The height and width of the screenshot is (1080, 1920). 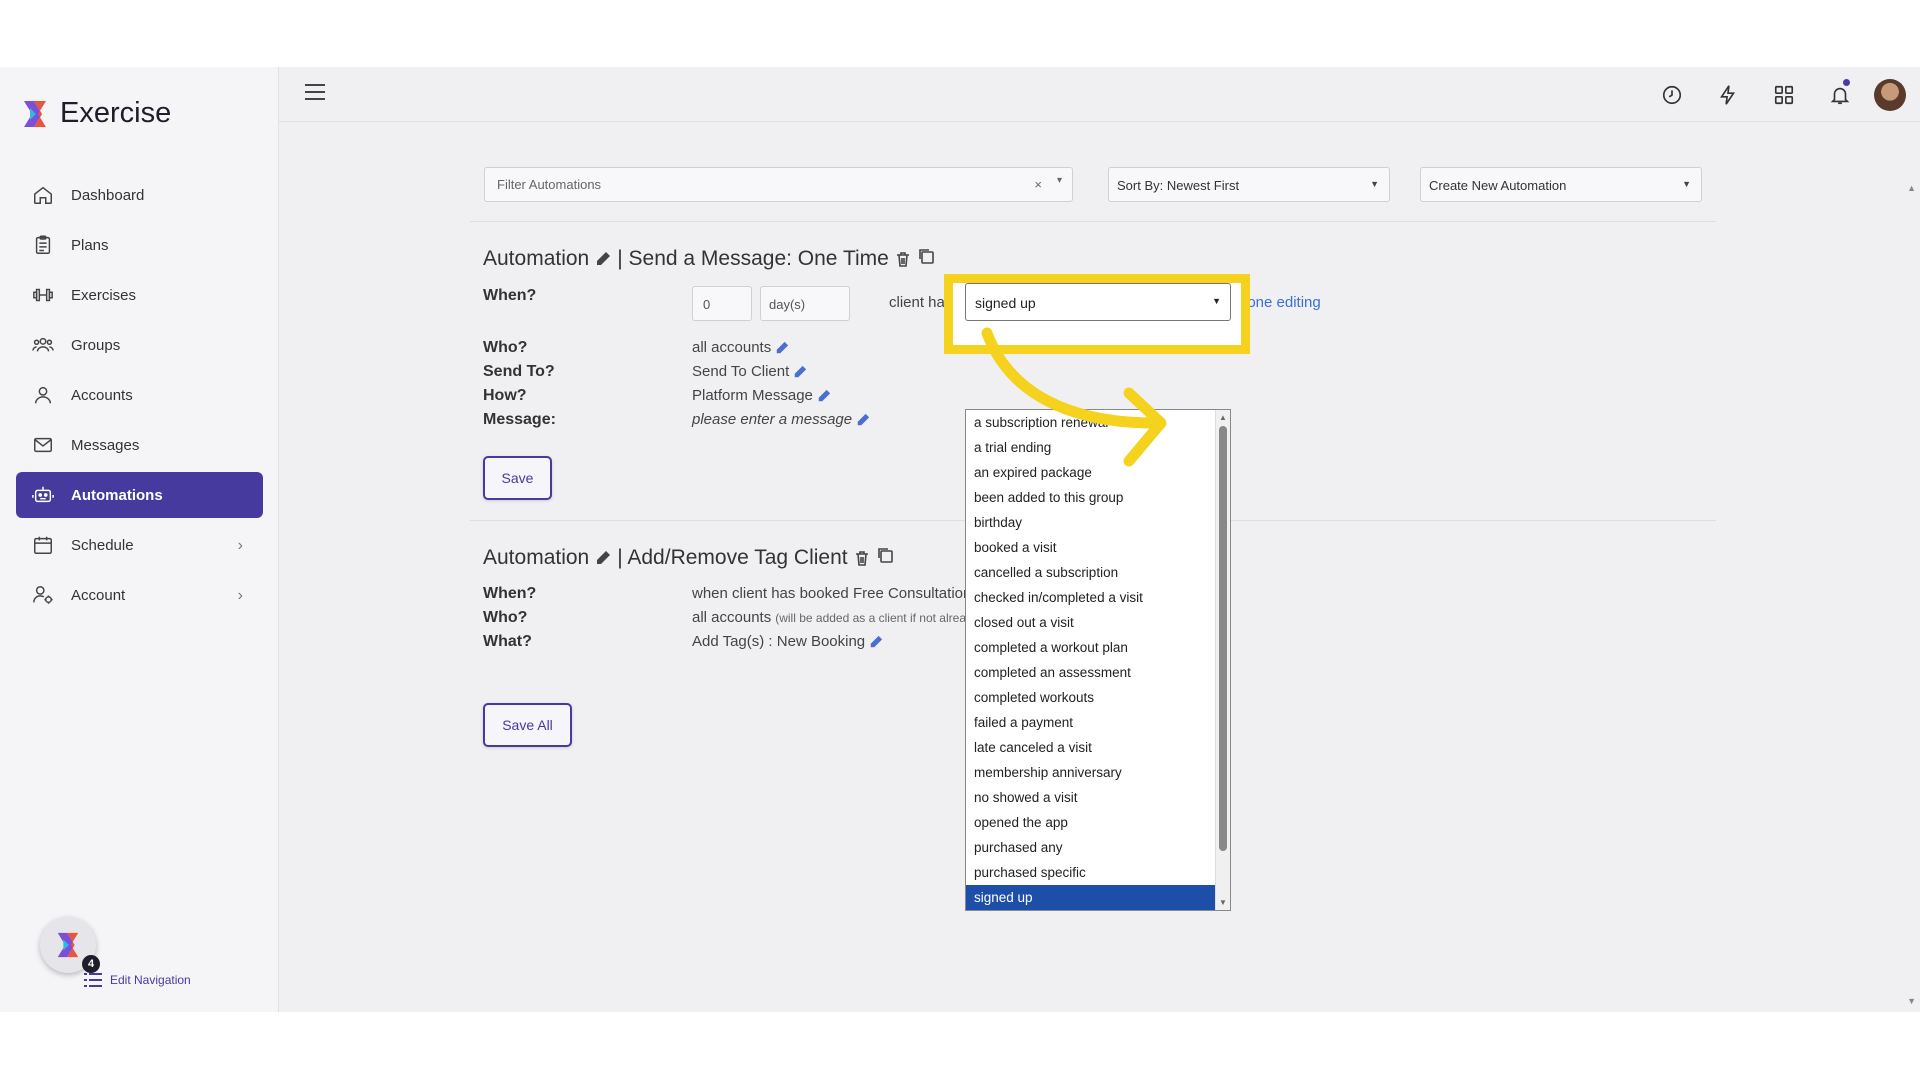 What do you see at coordinates (1223, 638) in the screenshot?
I see `scrollbar-thumb` at bounding box center [1223, 638].